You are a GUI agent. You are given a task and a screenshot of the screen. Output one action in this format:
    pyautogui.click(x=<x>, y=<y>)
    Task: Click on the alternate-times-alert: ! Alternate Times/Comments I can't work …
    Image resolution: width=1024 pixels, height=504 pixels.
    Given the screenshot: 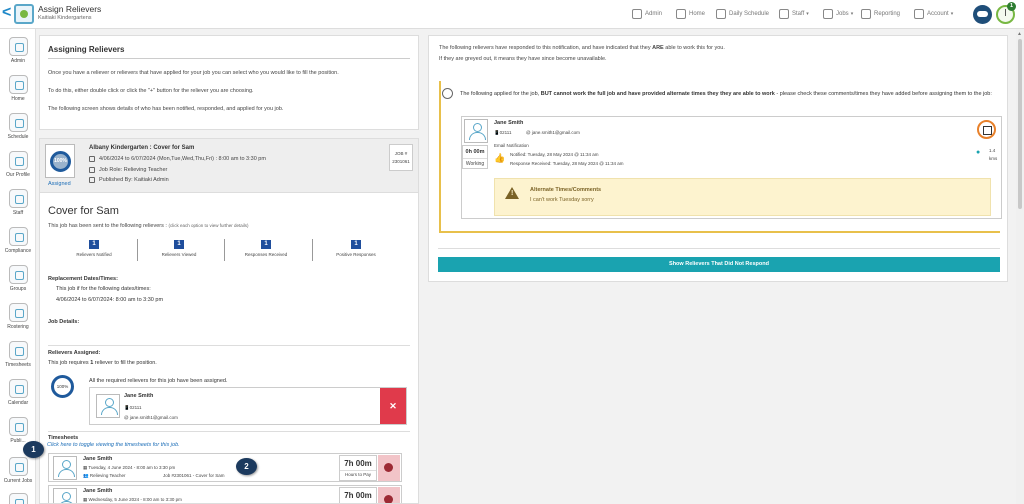 What is the action you would take?
    pyautogui.click(x=742, y=197)
    